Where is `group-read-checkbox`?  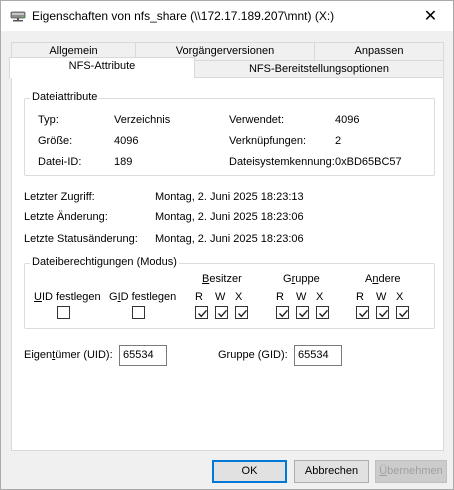 group-read-checkbox is located at coordinates (282, 312).